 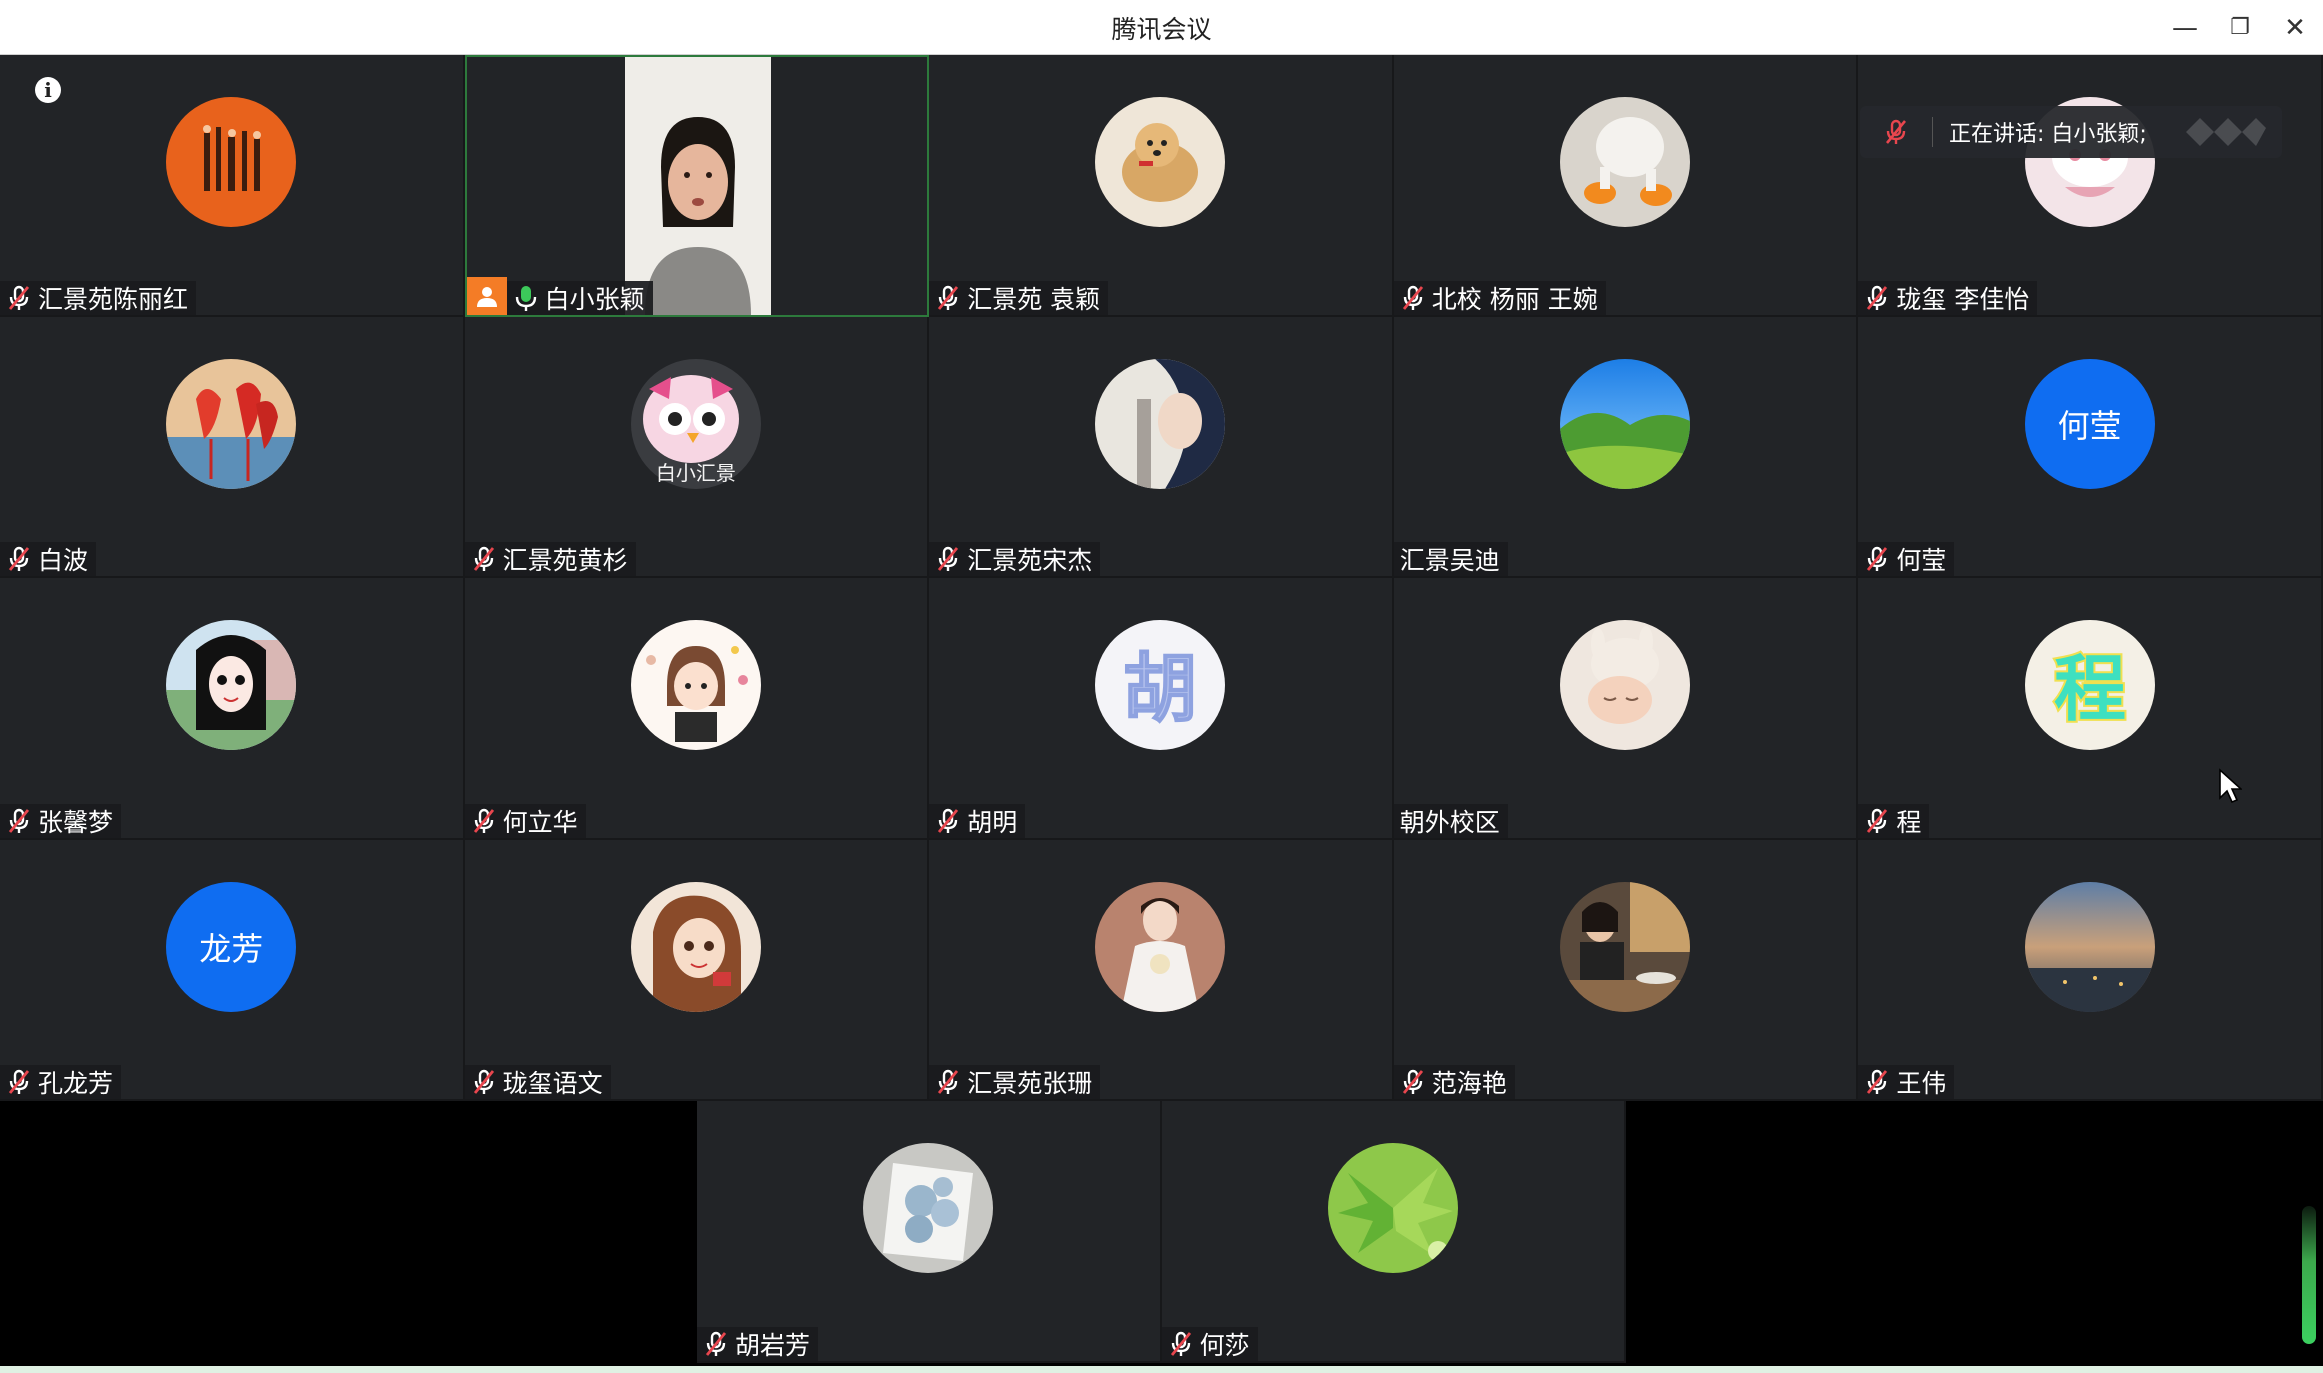 I want to click on participant-name-bar: 珑玺语文, so click(x=537, y=1082).